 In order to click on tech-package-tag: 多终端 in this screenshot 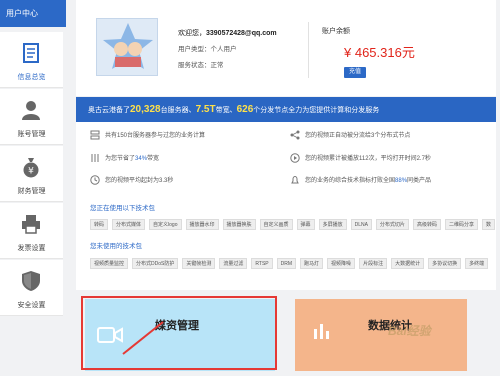, I will do `click(477, 263)`.